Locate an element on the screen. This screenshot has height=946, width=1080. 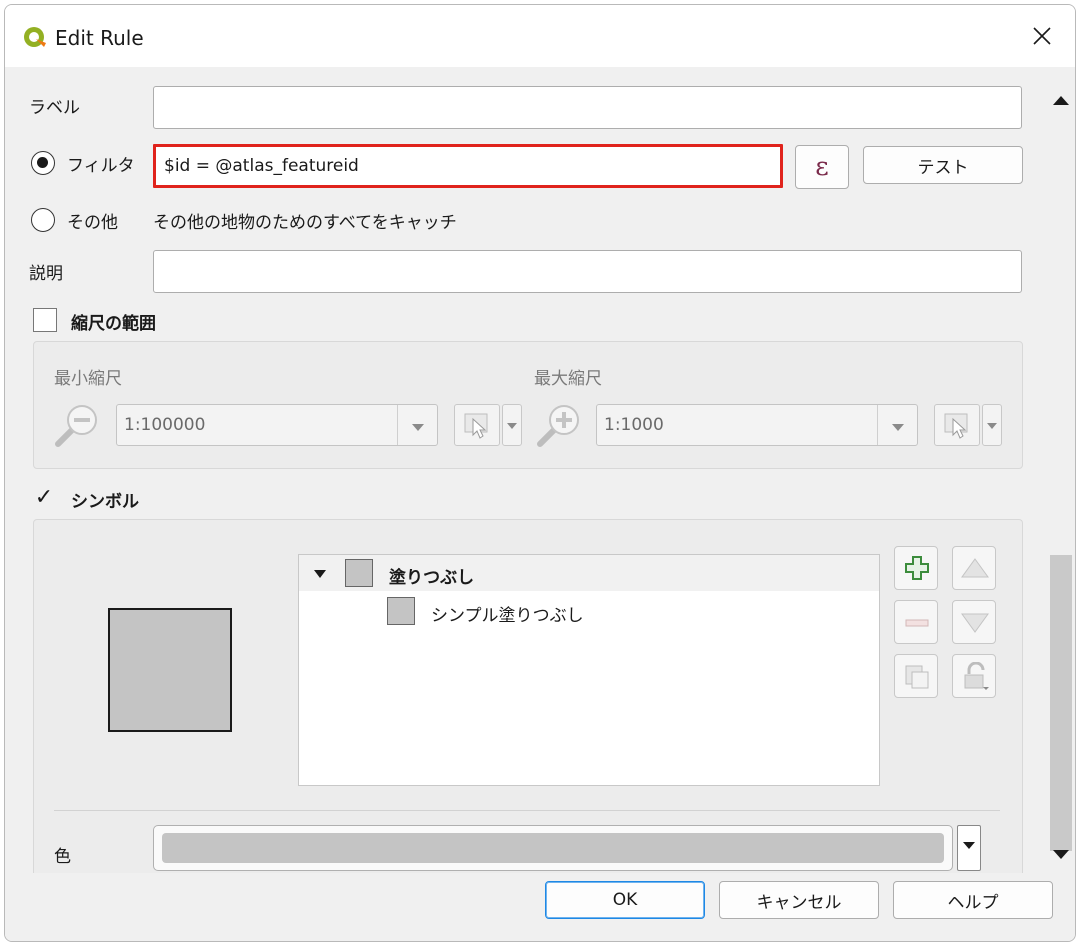
scale-range-checkbox is located at coordinates (45, 320).